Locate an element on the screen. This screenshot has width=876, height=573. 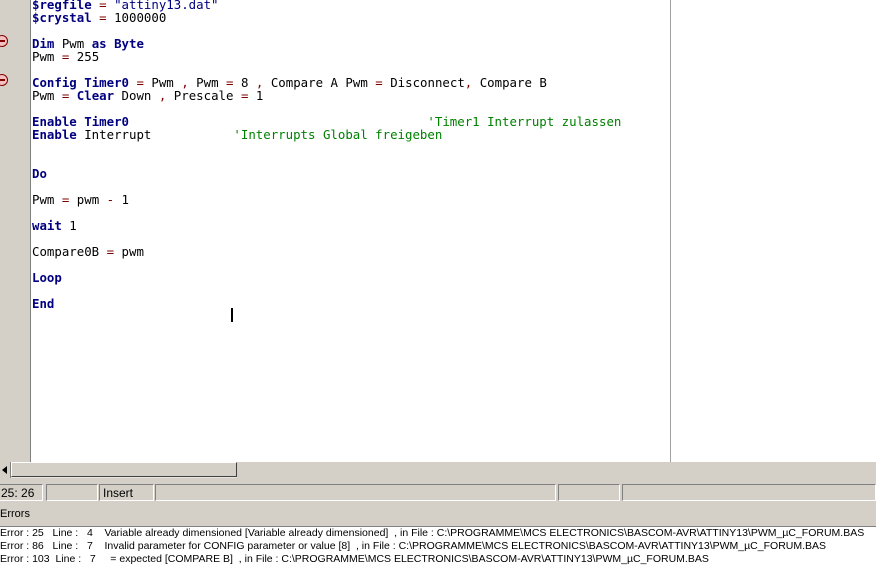
code-token: Compare A Pwm is located at coordinates (319, 82).